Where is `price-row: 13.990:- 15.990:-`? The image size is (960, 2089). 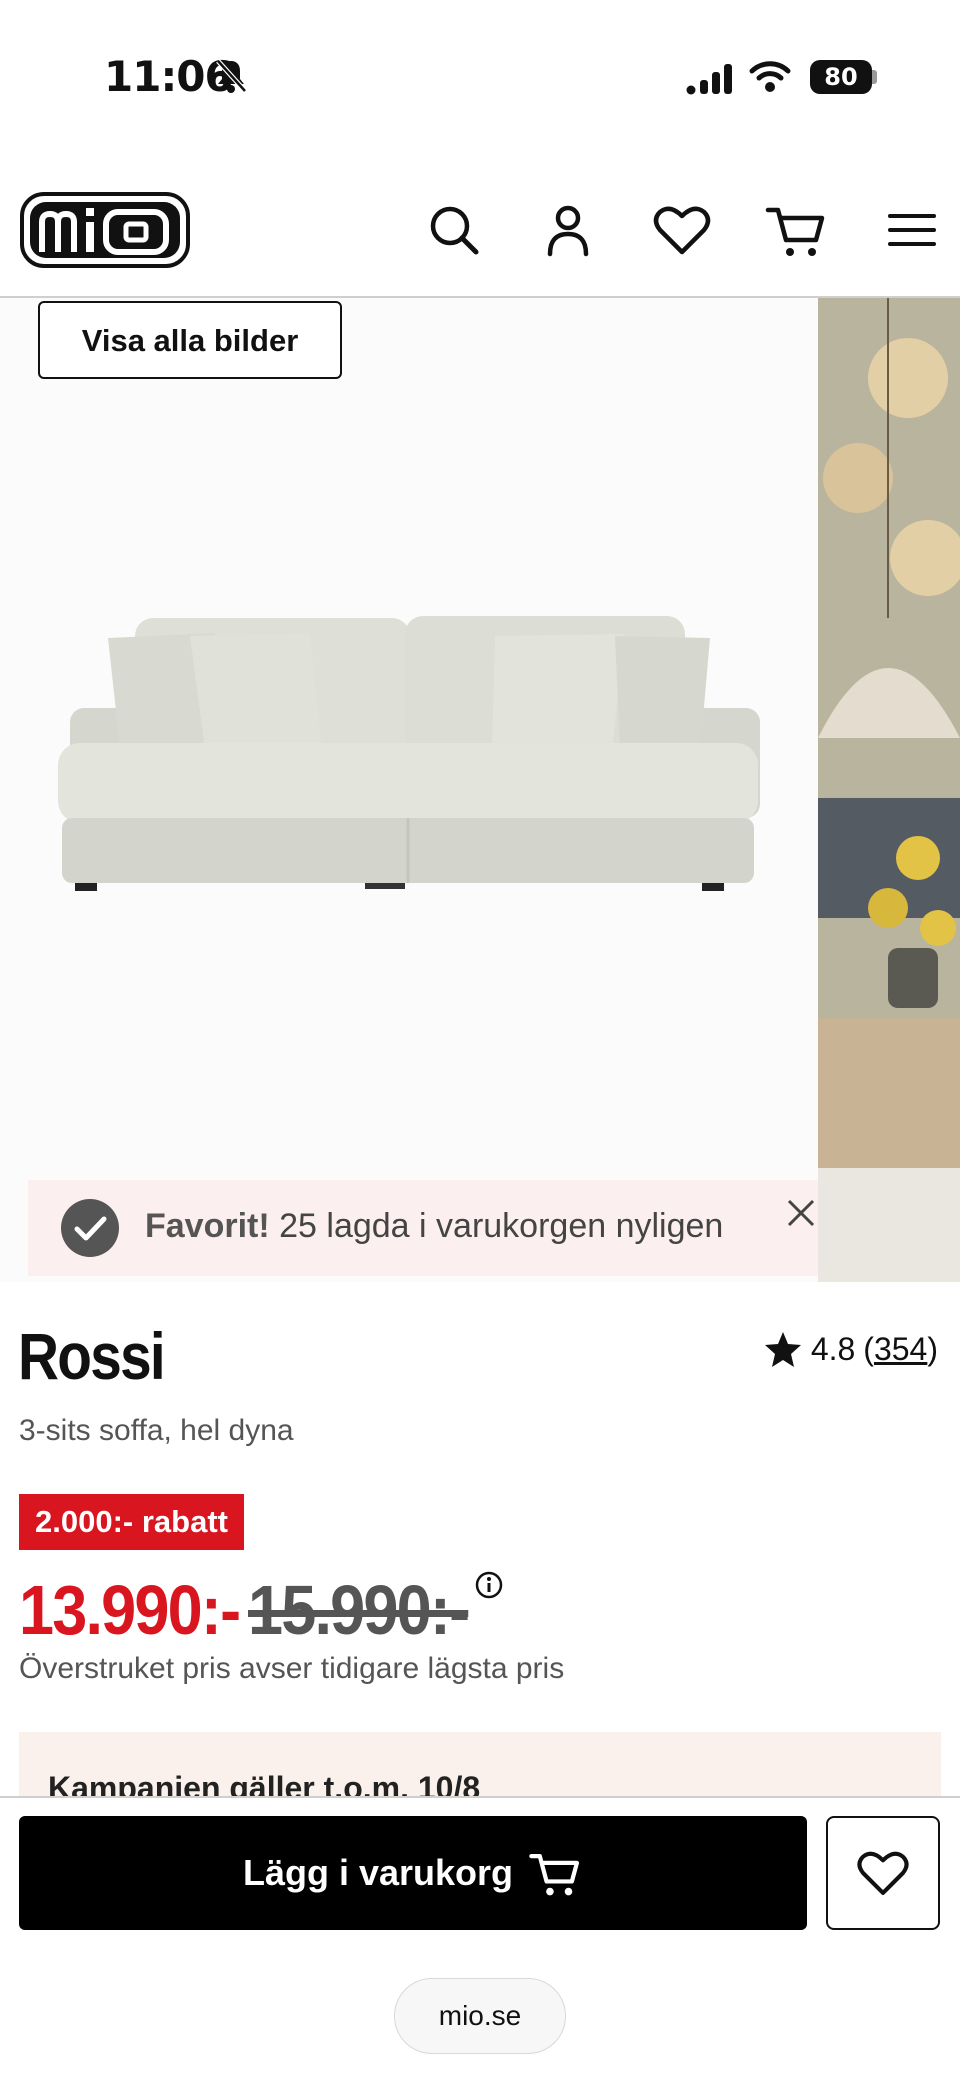 price-row: 13.990:- 15.990:- is located at coordinates (255, 1610).